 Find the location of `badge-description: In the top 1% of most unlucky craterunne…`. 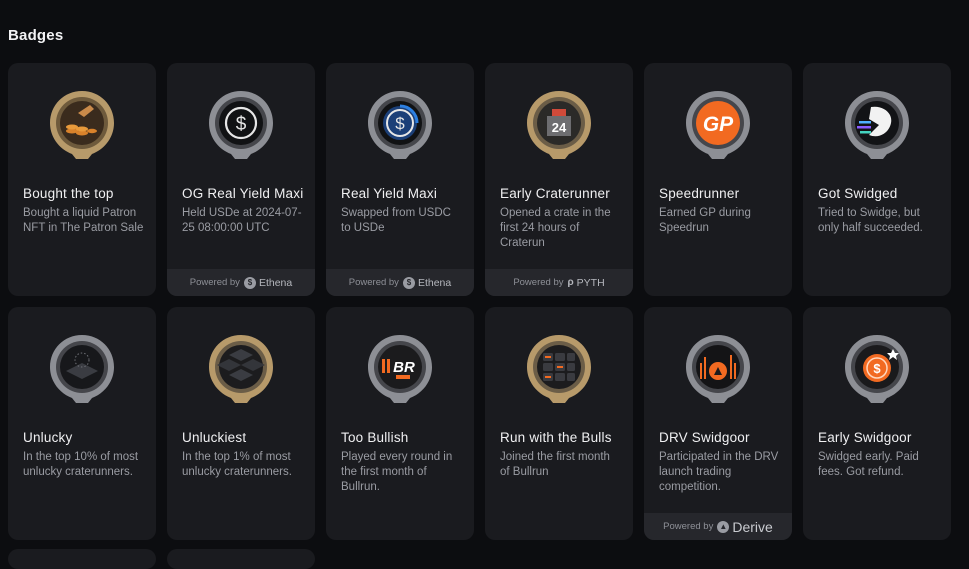

badge-description: In the top 1% of most unlucky craterunne… is located at coordinates (237, 464).